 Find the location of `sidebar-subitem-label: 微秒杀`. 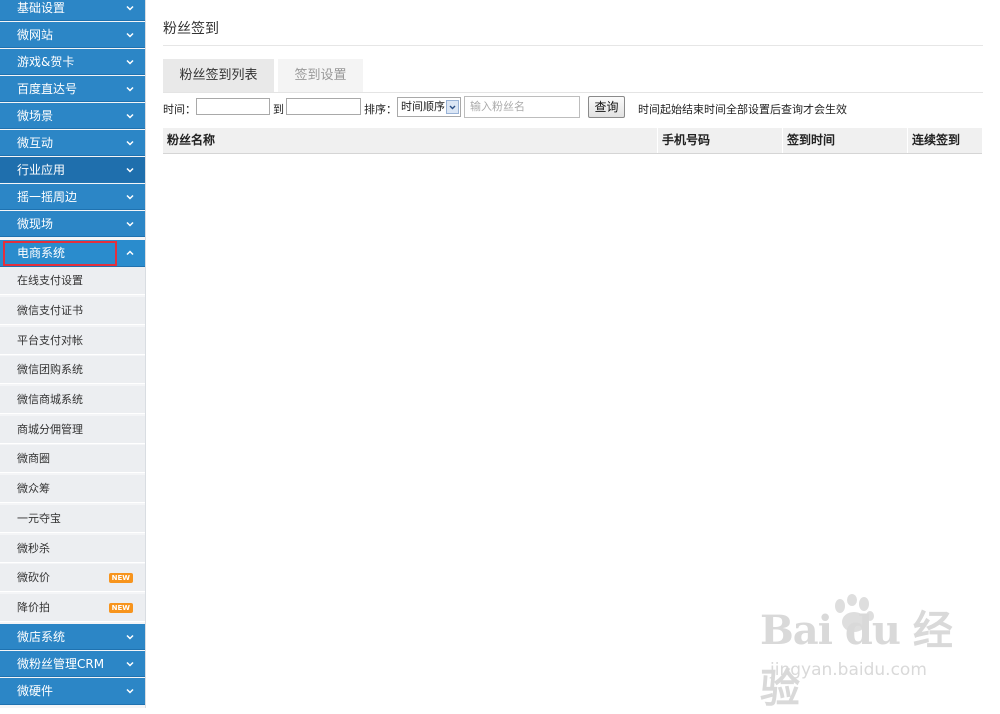

sidebar-subitem-label: 微秒杀 is located at coordinates (33, 548).